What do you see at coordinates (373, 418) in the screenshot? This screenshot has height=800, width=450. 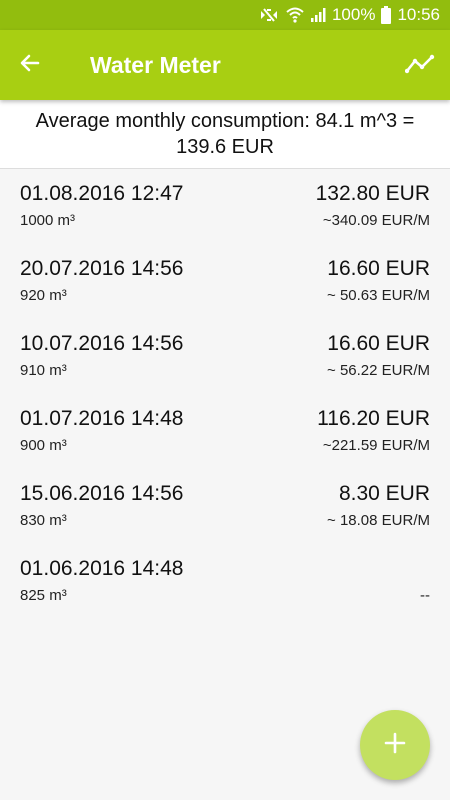 I see `reading-cost: 116.20 EUR` at bounding box center [373, 418].